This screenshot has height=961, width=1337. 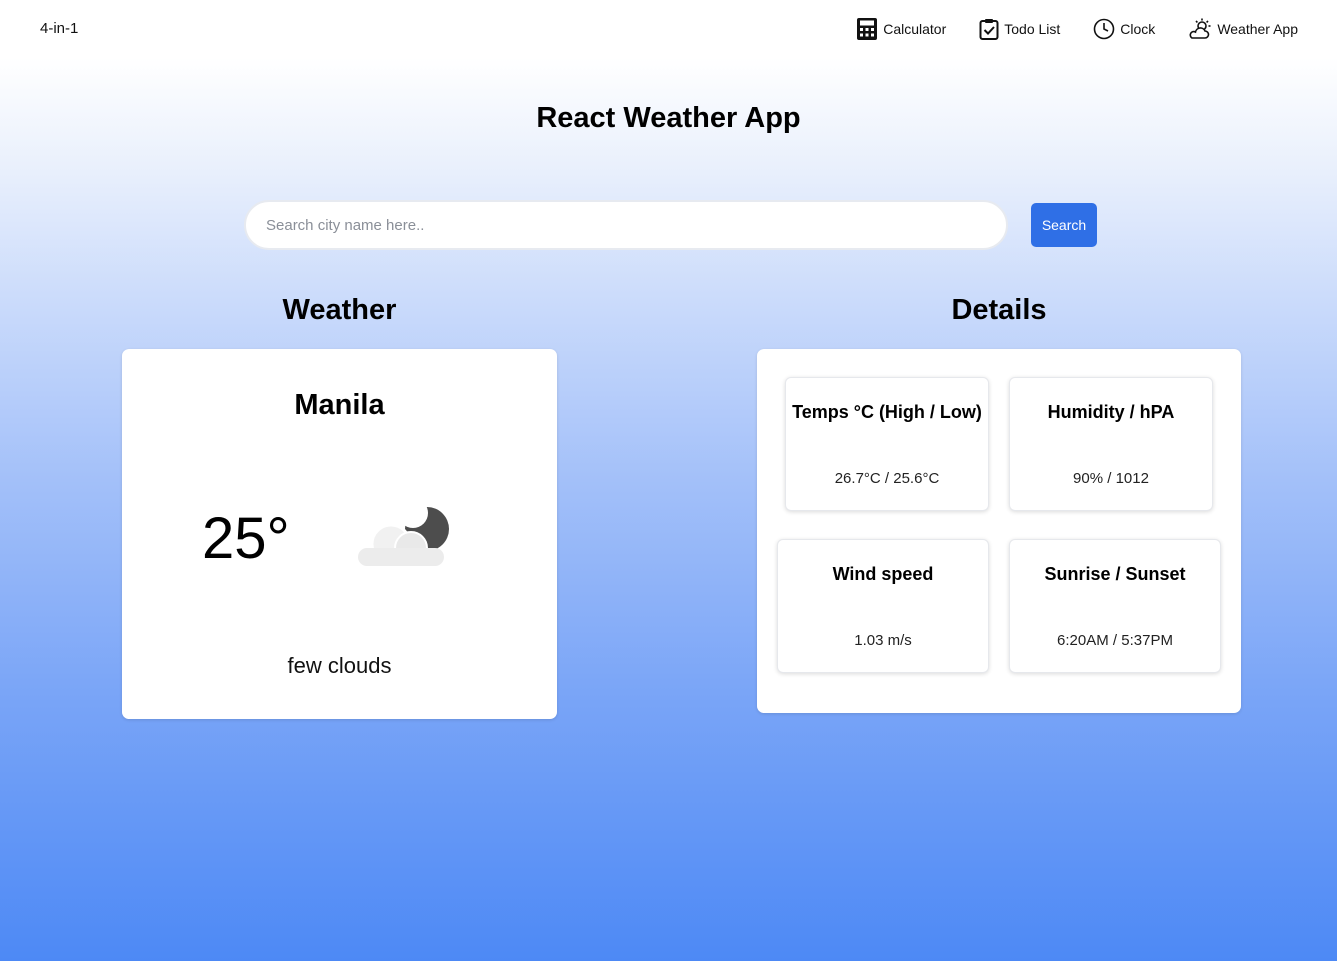 I want to click on sun-cloud-icon, so click(x=1200, y=29).